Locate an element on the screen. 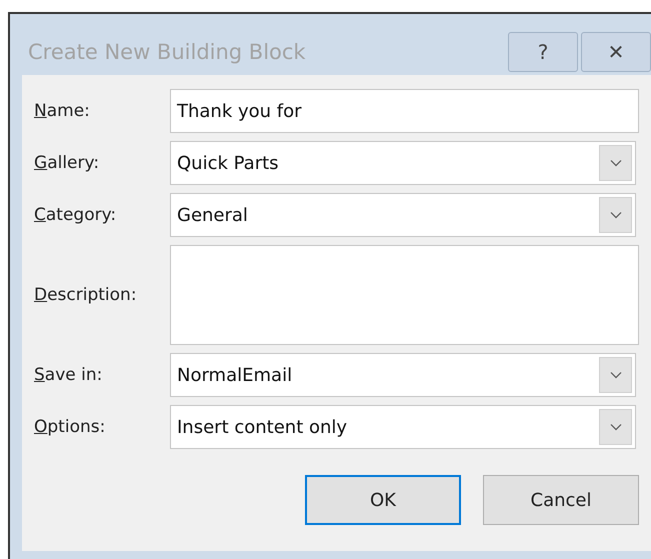  window-title: Create New Building Block is located at coordinates (167, 52).